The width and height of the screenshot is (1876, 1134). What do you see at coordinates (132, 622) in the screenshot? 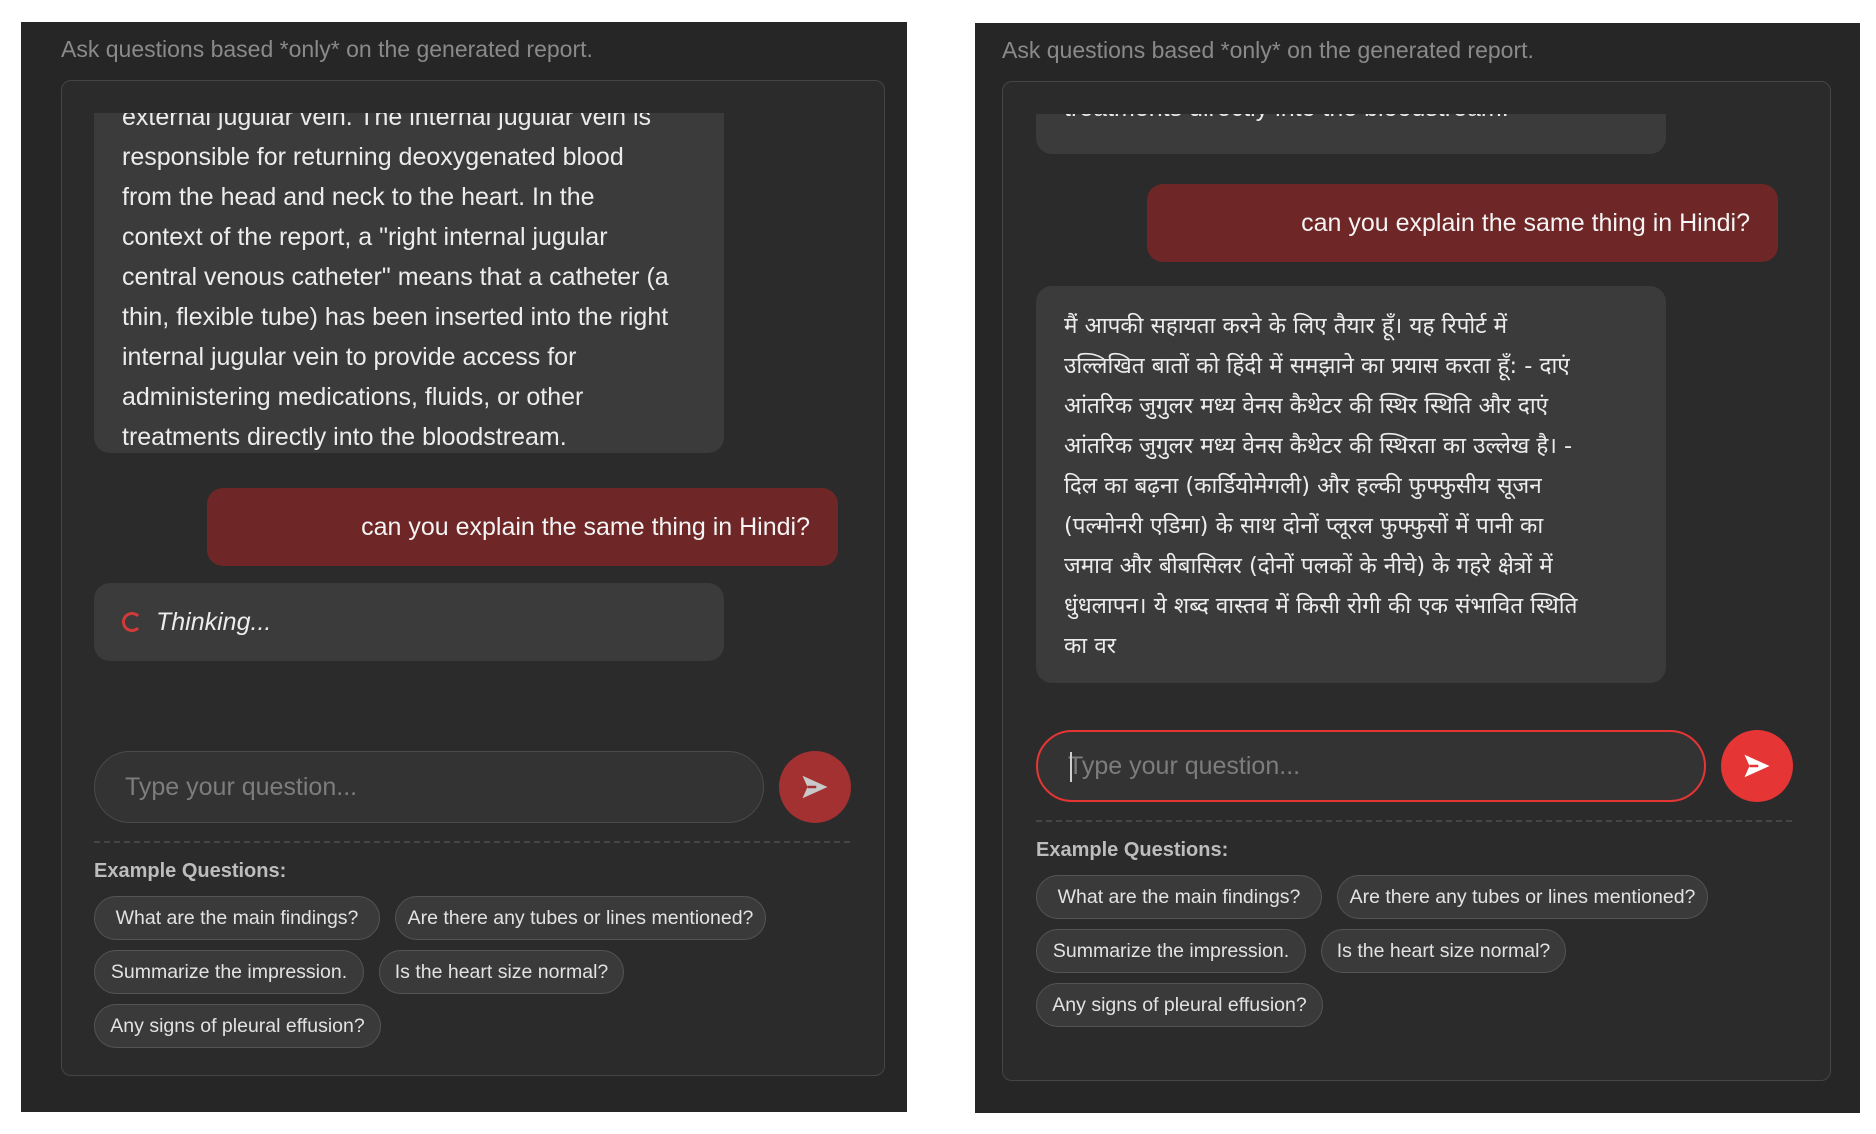
I see `spinner-icon` at bounding box center [132, 622].